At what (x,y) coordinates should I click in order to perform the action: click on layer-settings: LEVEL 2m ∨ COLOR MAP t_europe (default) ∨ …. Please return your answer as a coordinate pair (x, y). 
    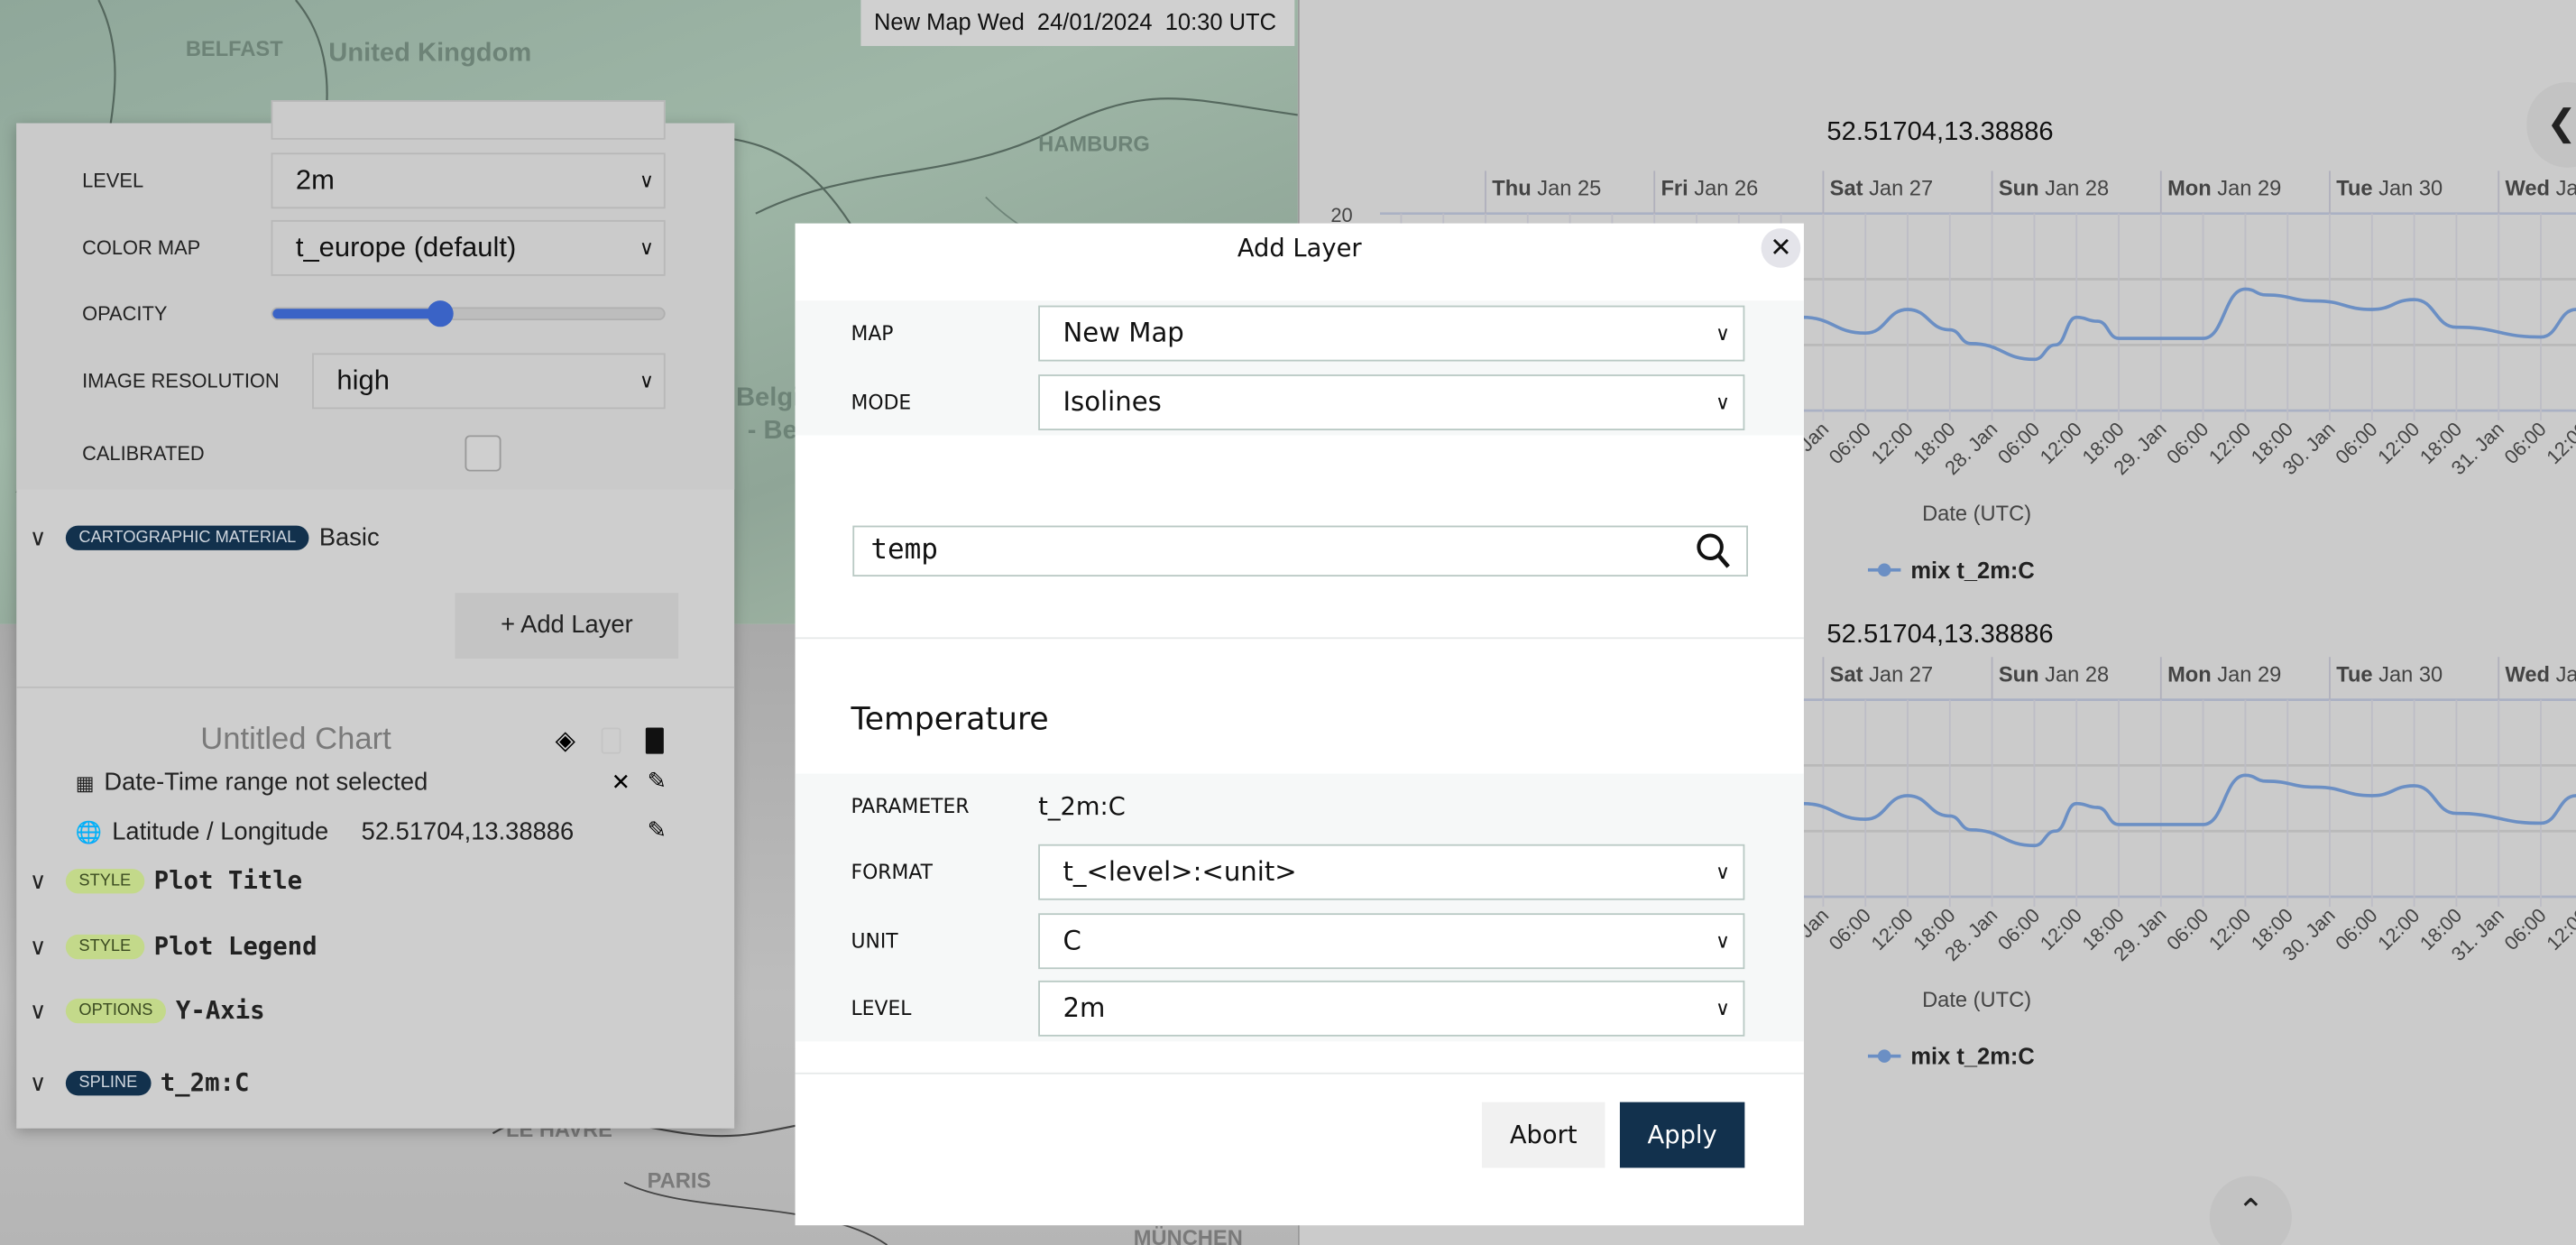
    Looking at the image, I should click on (376, 295).